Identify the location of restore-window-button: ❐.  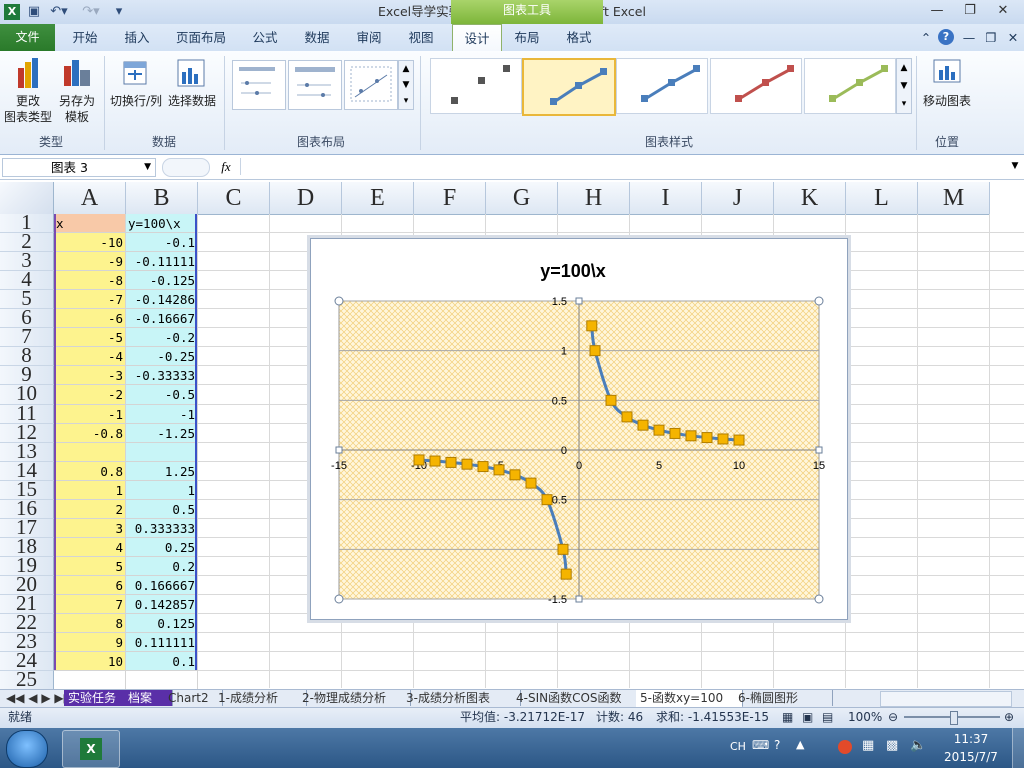
(970, 11).